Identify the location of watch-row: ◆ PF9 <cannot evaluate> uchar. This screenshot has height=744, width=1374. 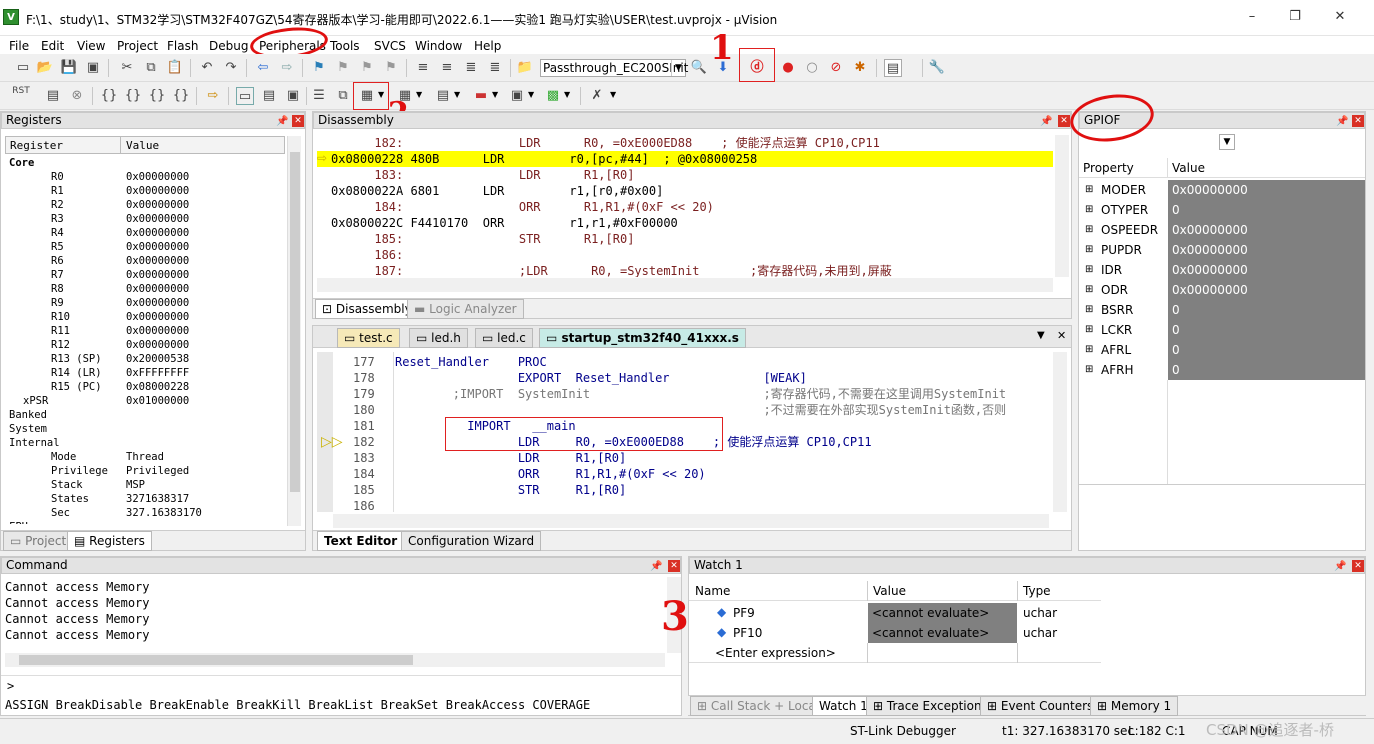
(895, 613).